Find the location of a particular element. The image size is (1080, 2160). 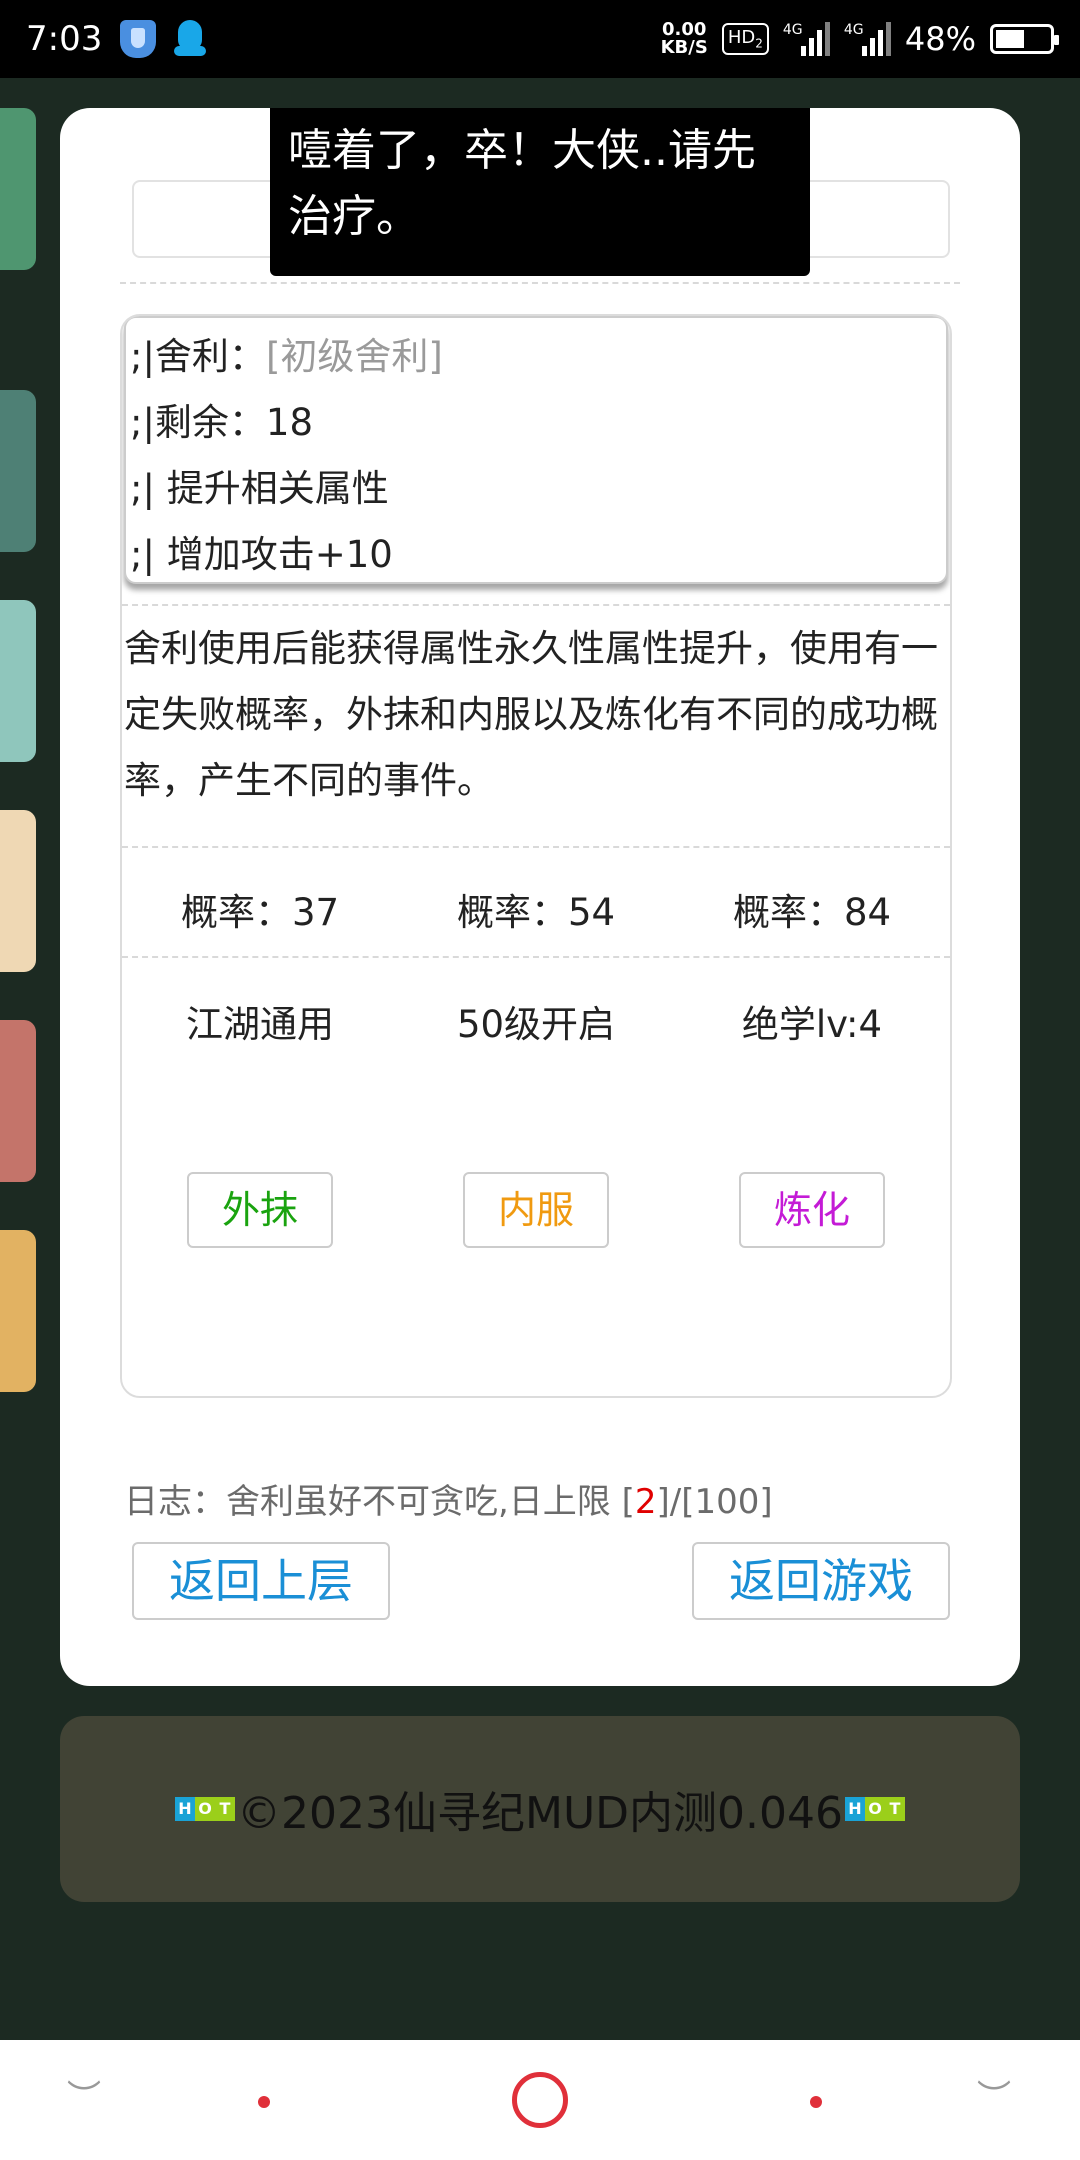

shield-icon is located at coordinates (138, 39).